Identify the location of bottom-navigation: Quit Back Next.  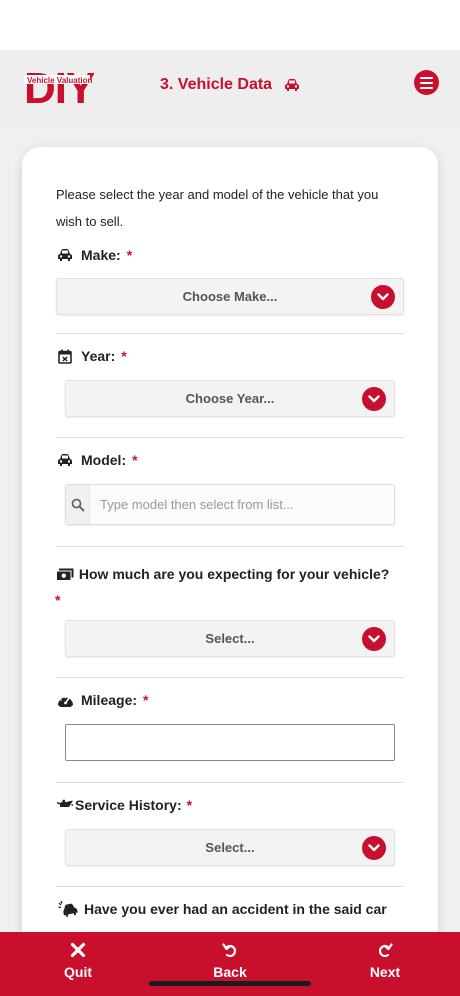
(230, 964).